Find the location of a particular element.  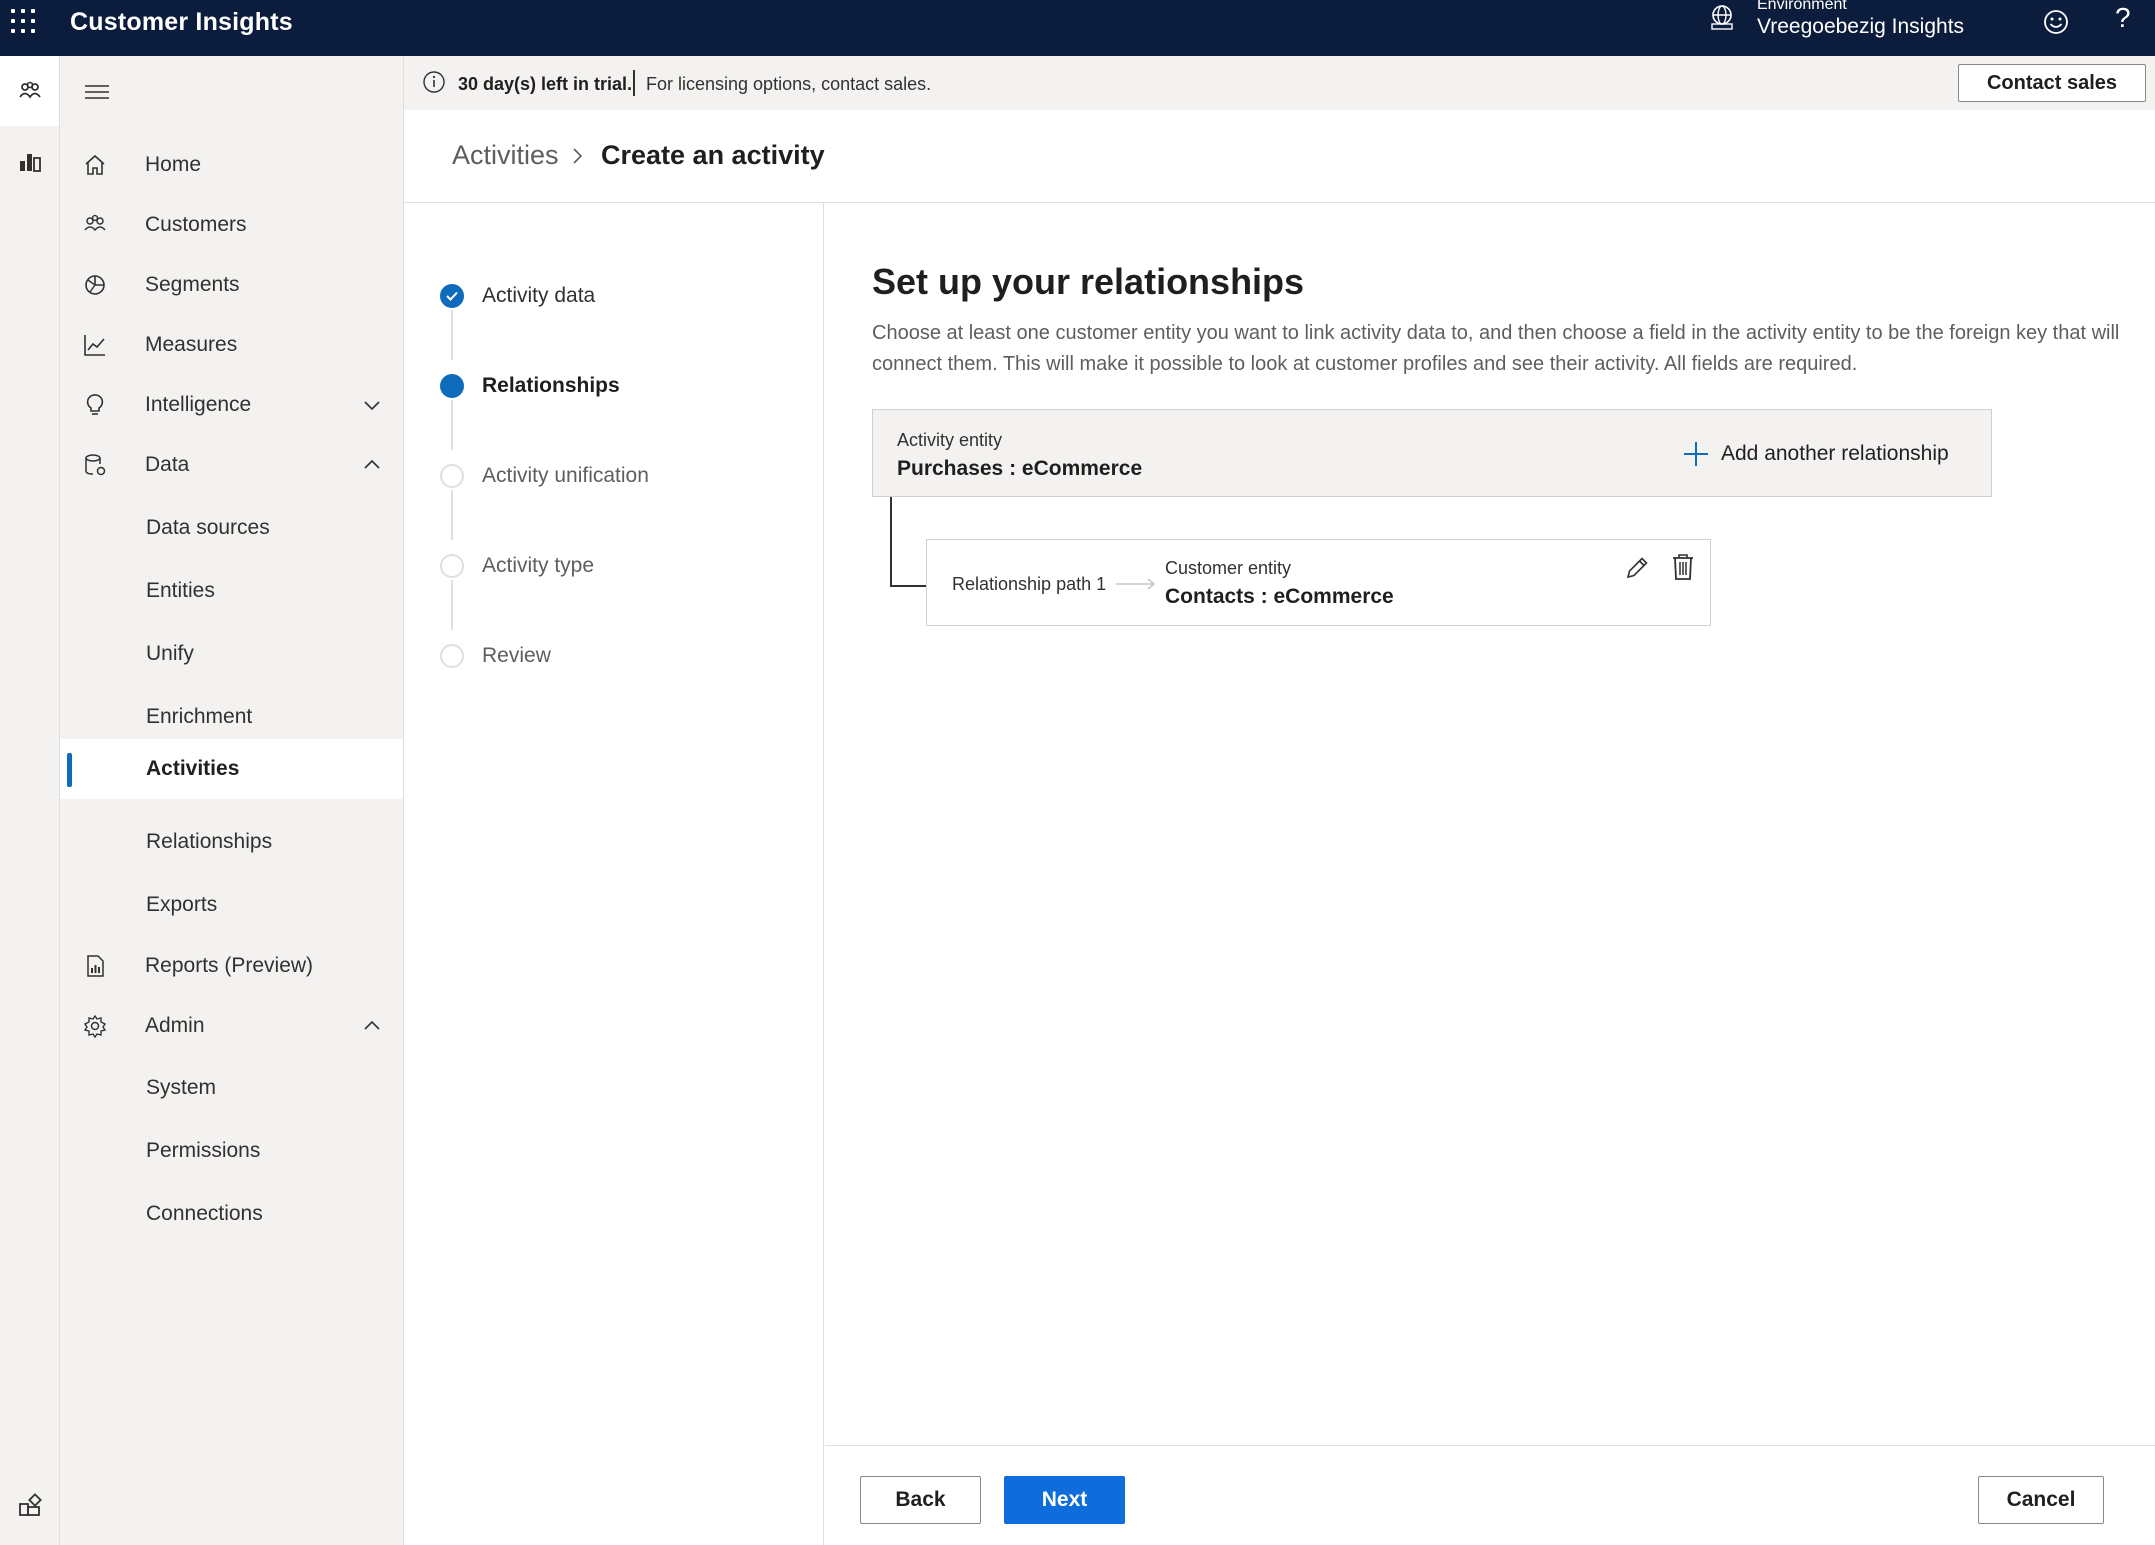

contact-sales-button: Contact sales is located at coordinates (2052, 83).